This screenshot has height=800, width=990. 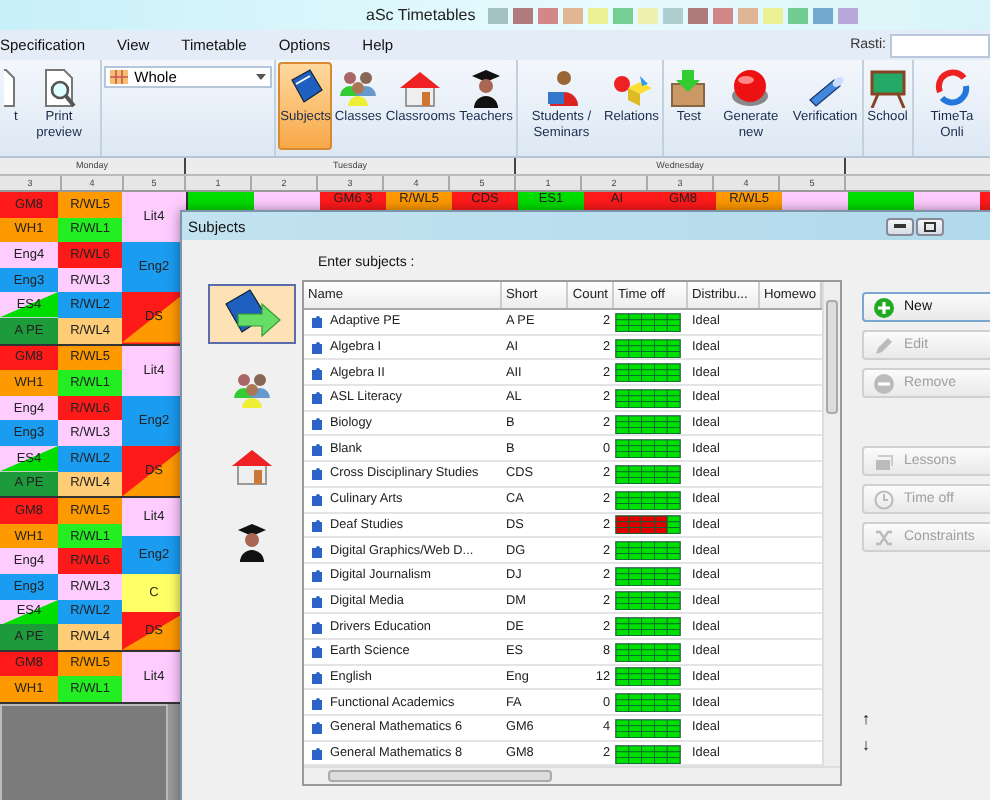 What do you see at coordinates (951, 88) in the screenshot?
I see `arrows-circle-icon` at bounding box center [951, 88].